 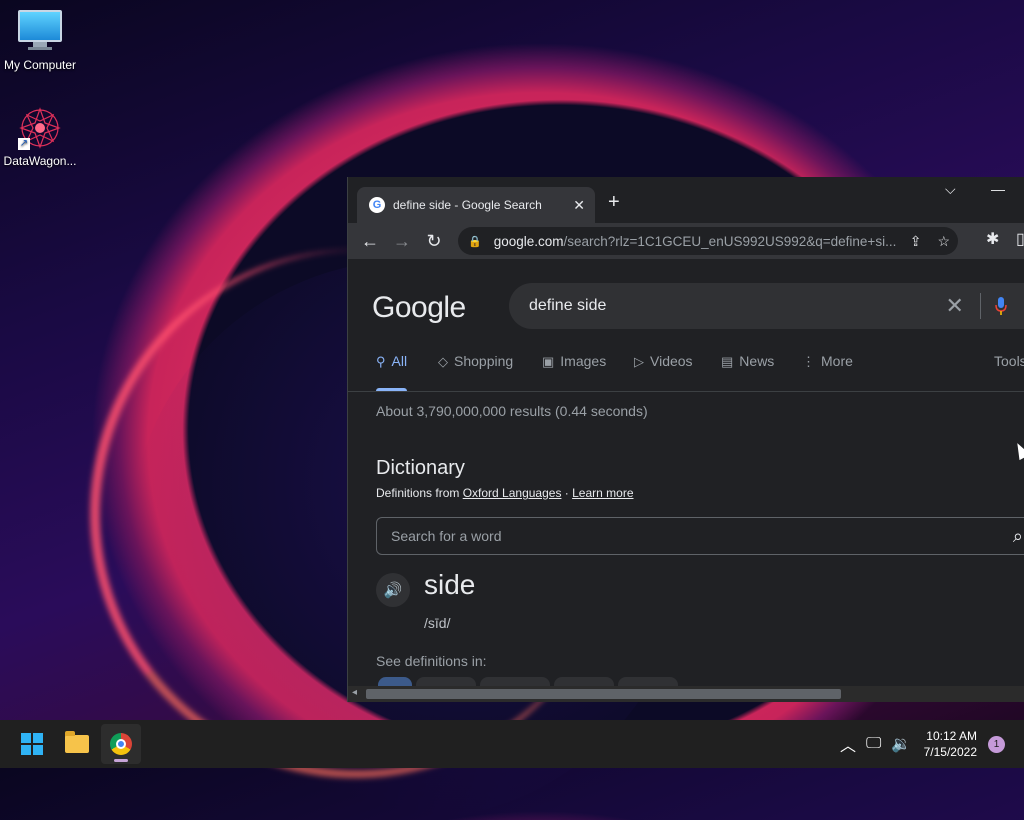 What do you see at coordinates (419, 308) in the screenshot?
I see `google-logo: Google` at bounding box center [419, 308].